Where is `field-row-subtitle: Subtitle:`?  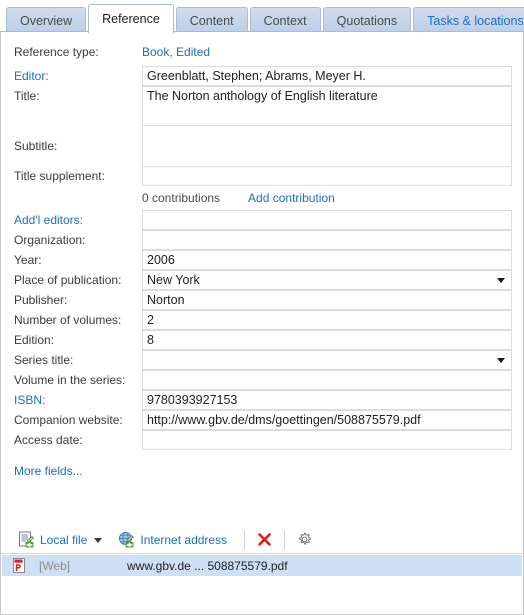
field-row-subtitle: Subtitle: is located at coordinates (263, 146).